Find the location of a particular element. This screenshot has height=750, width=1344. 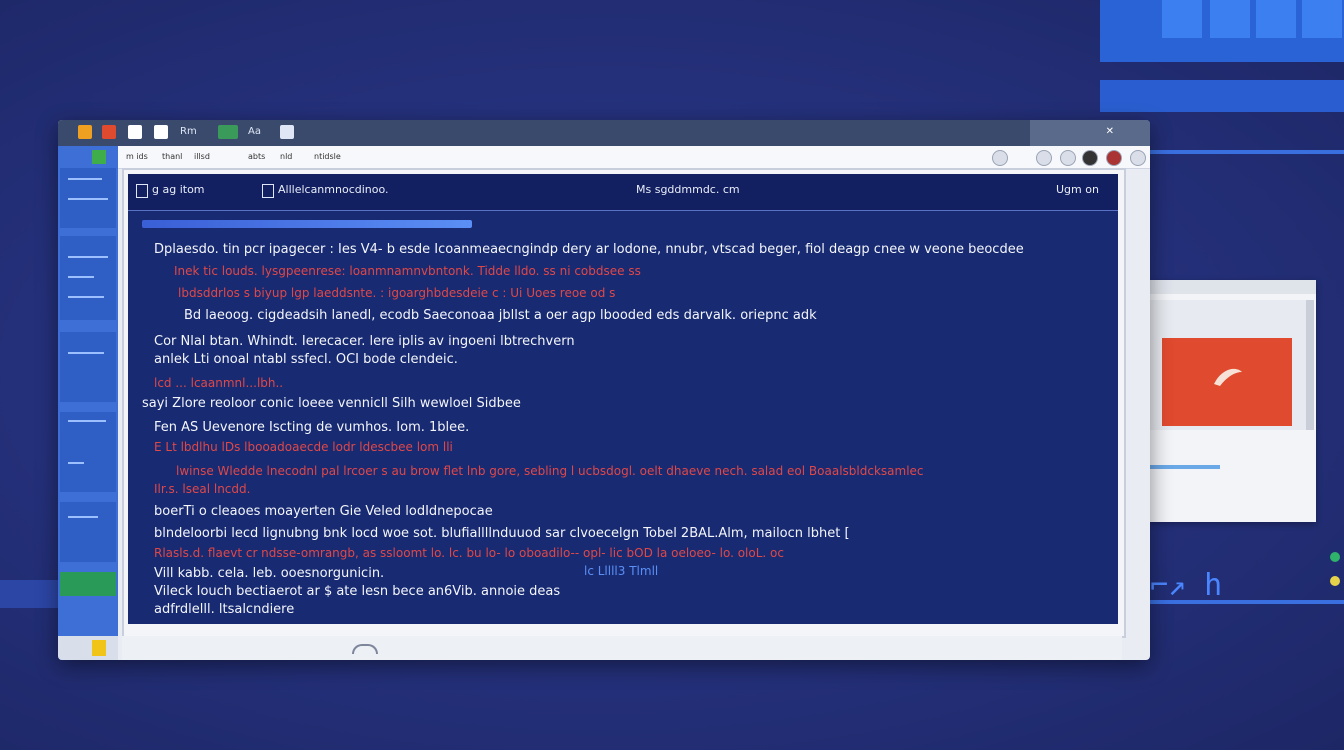

menu-item: abts is located at coordinates (256, 156).